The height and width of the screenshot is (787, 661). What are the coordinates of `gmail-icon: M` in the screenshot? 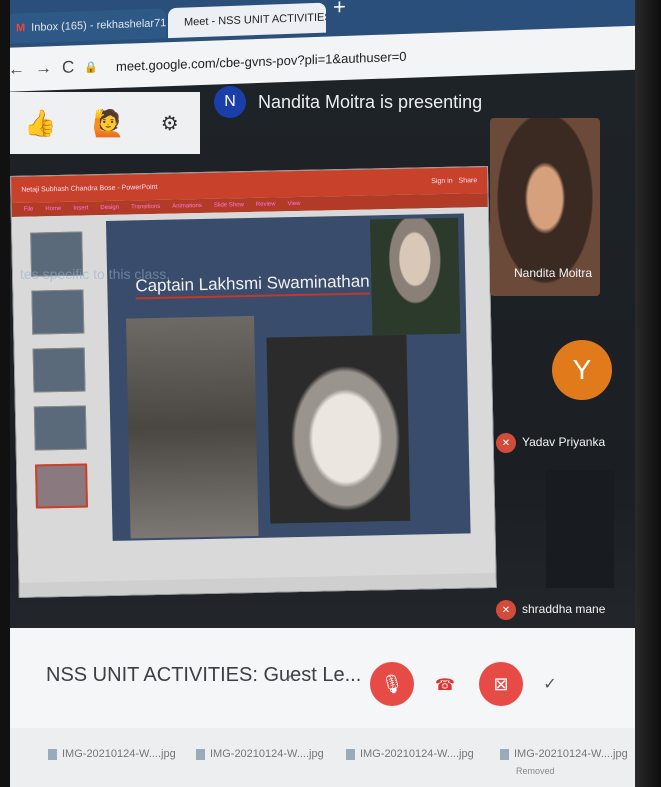 It's located at (21, 28).